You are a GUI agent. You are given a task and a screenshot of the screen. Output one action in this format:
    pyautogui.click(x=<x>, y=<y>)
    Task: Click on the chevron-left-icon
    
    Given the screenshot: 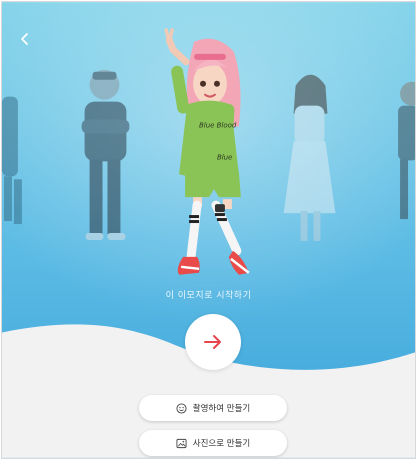 What is the action you would take?
    pyautogui.click(x=24, y=39)
    